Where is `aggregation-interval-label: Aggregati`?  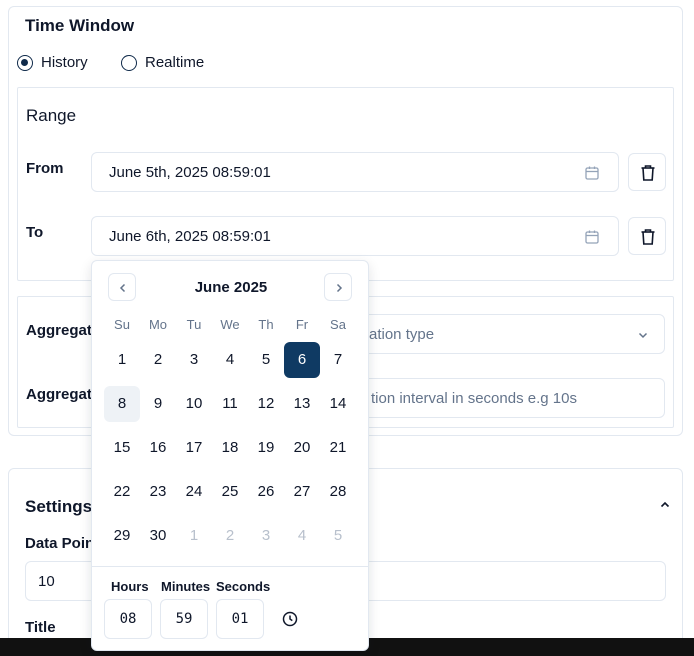
aggregation-interval-label: Aggregati is located at coordinates (59, 394).